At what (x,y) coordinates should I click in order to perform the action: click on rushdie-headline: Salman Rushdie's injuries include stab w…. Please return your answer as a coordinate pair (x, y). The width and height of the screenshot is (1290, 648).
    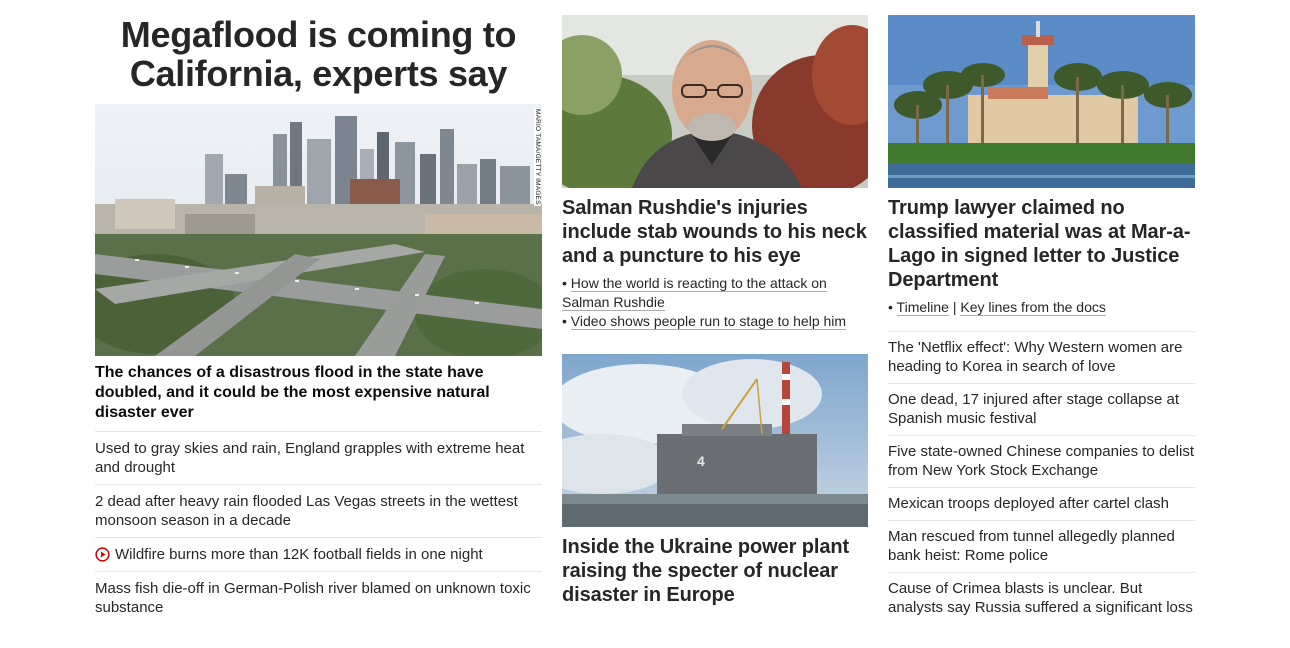
    Looking at the image, I should click on (715, 232).